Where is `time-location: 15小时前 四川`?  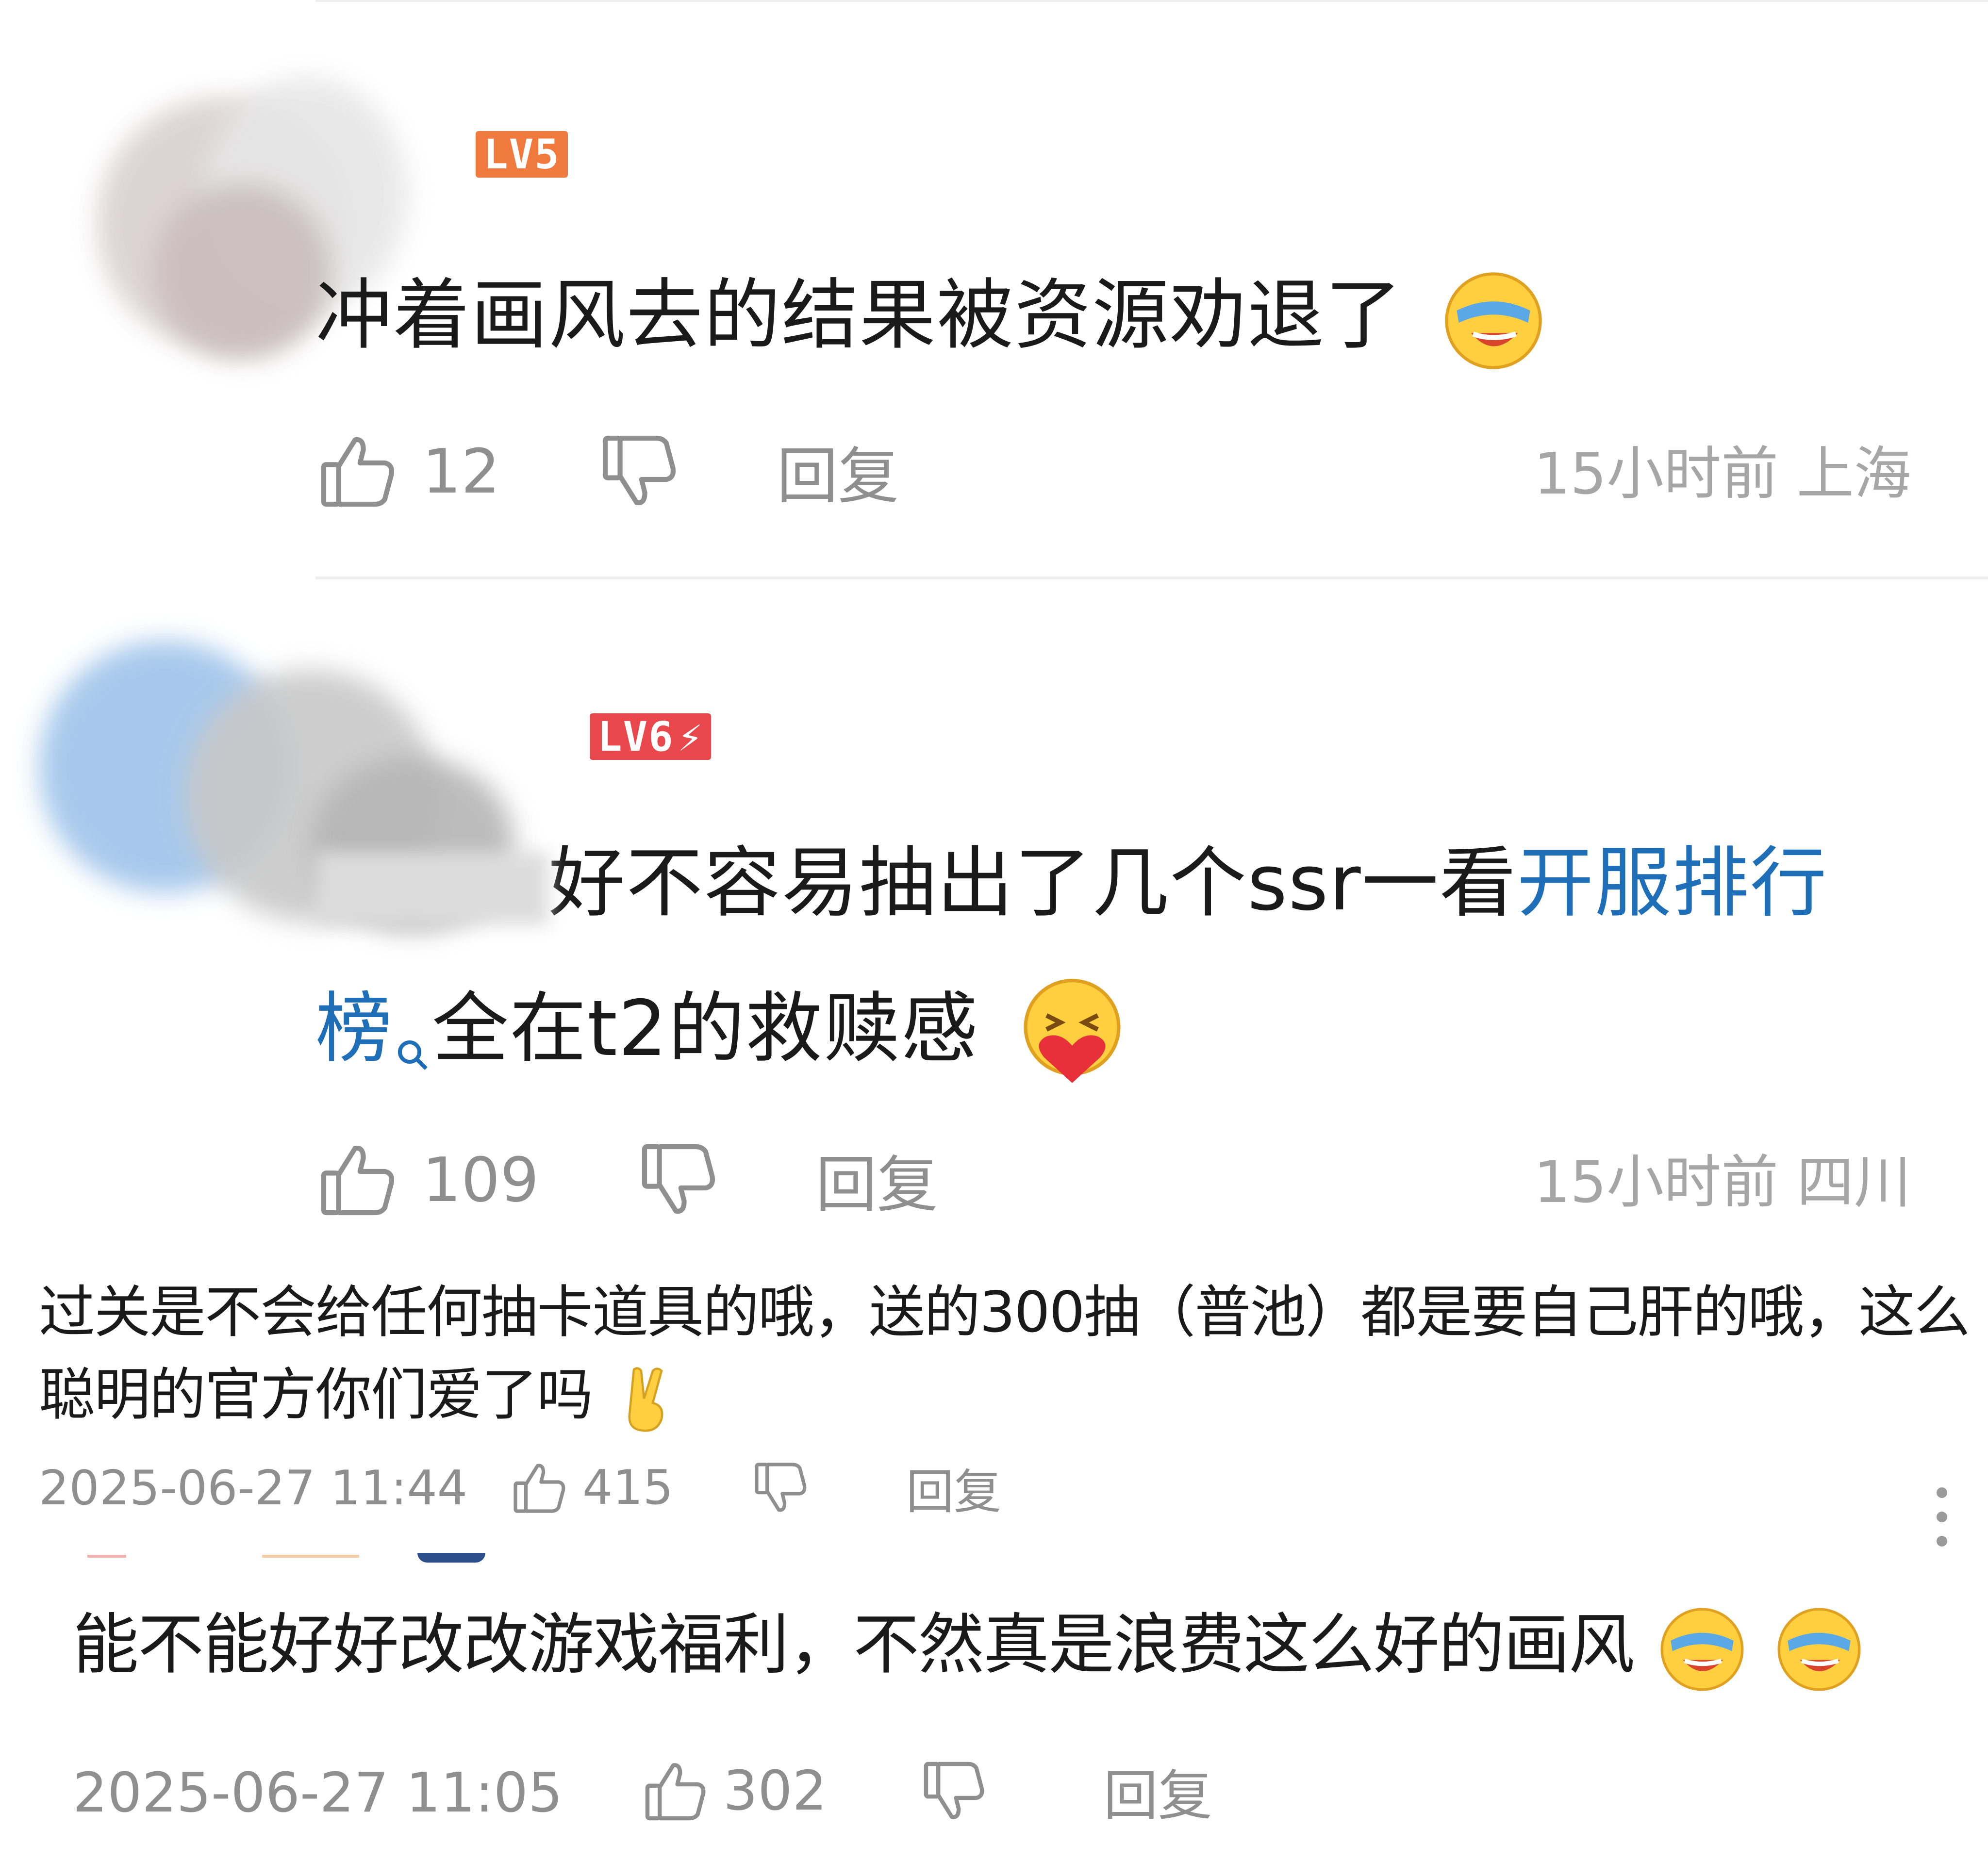 time-location: 15小时前 四川 is located at coordinates (1722, 1182).